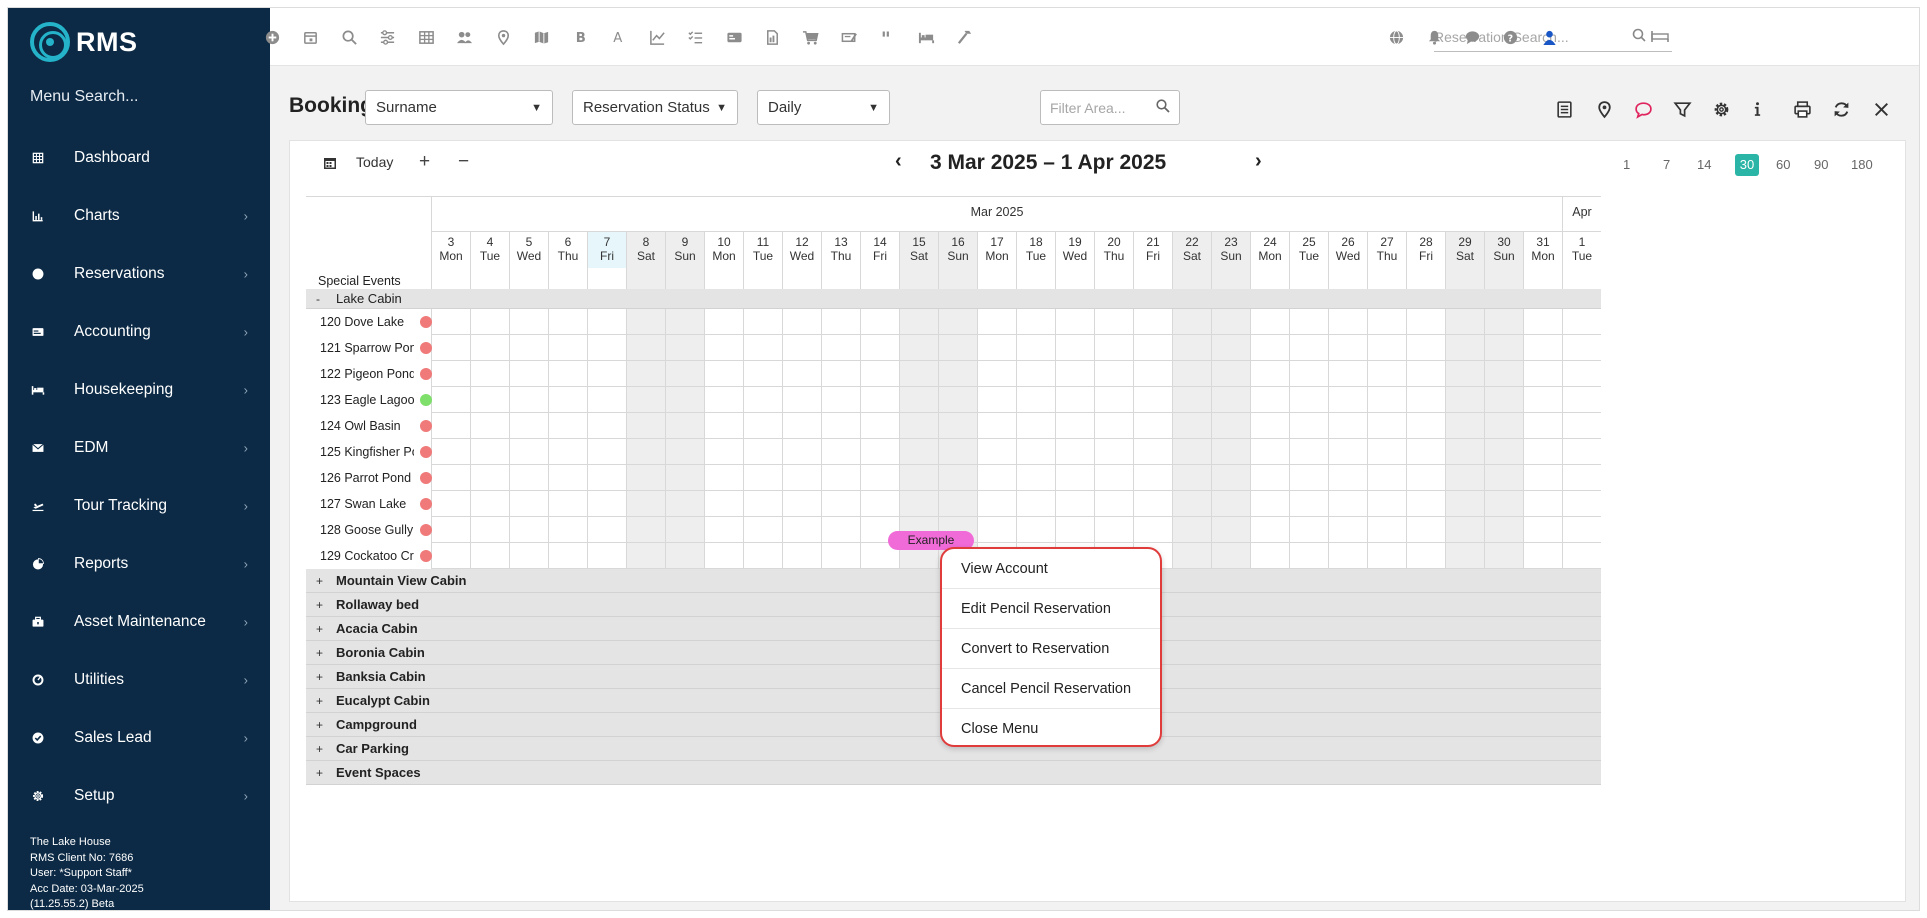 The height and width of the screenshot is (918, 1927). I want to click on day-header: 19 Wed, so click(1074, 249).